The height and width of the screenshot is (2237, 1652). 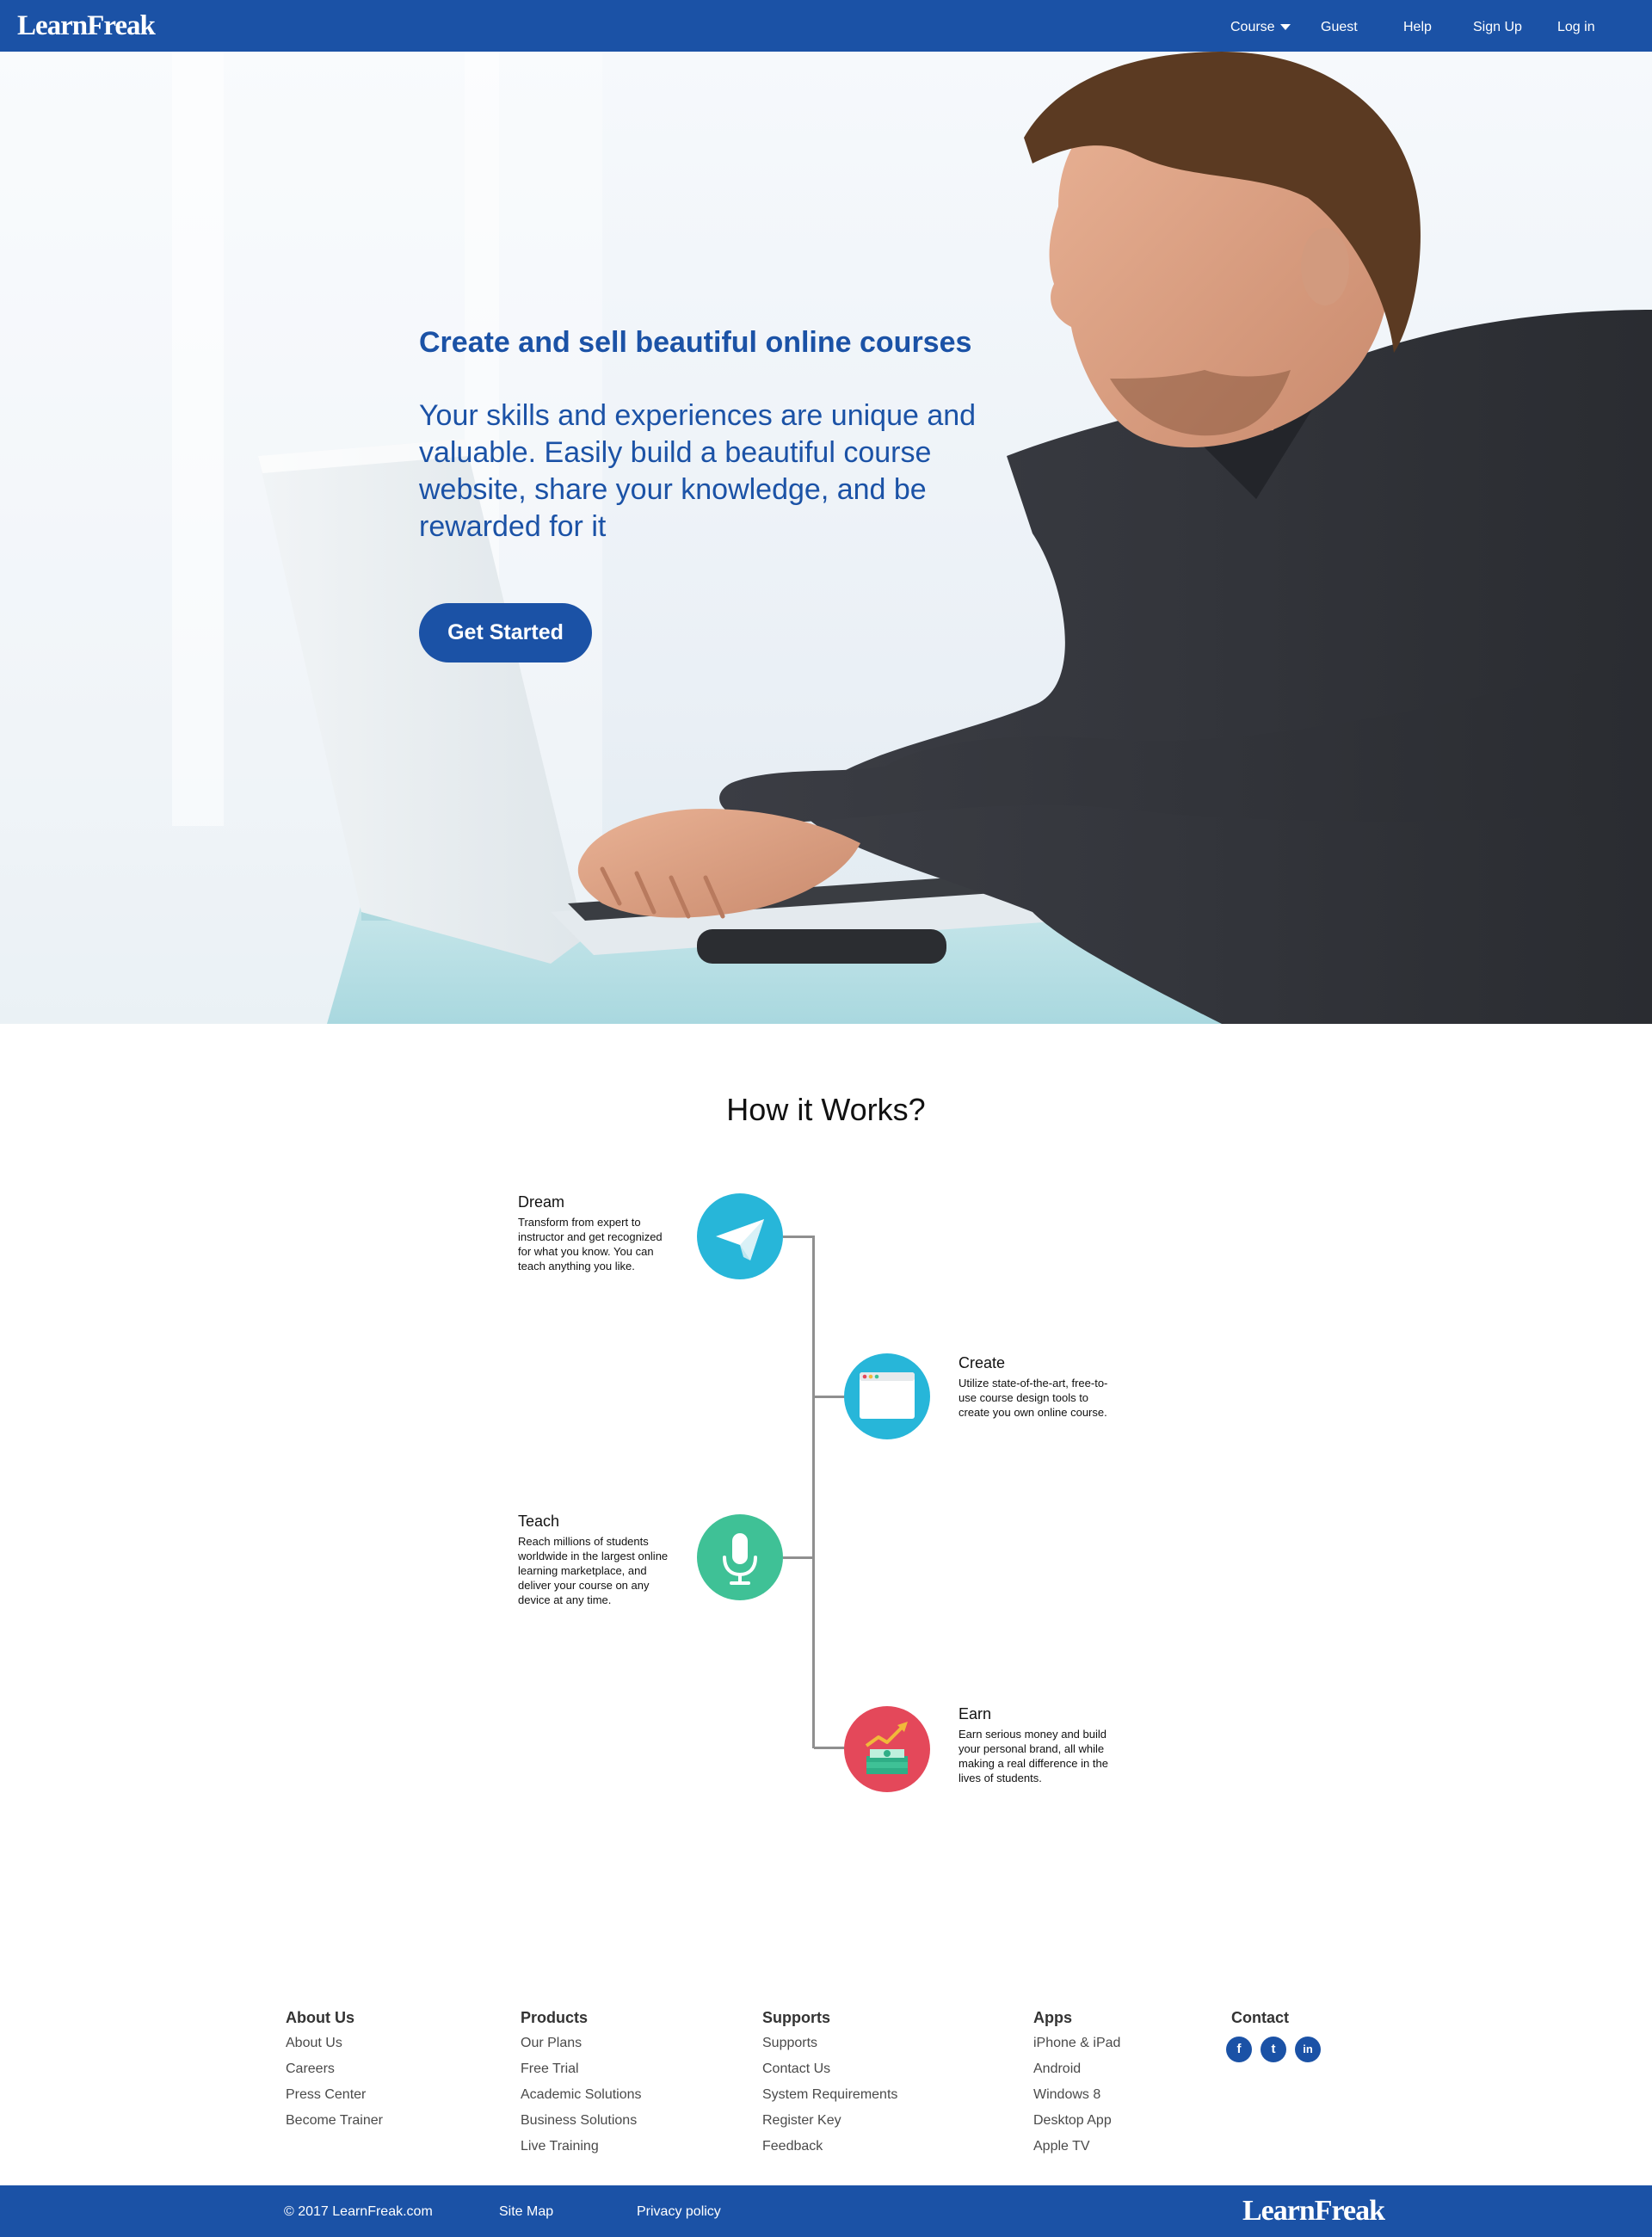 What do you see at coordinates (1252, 27) in the screenshot?
I see `nav-course-label: Course` at bounding box center [1252, 27].